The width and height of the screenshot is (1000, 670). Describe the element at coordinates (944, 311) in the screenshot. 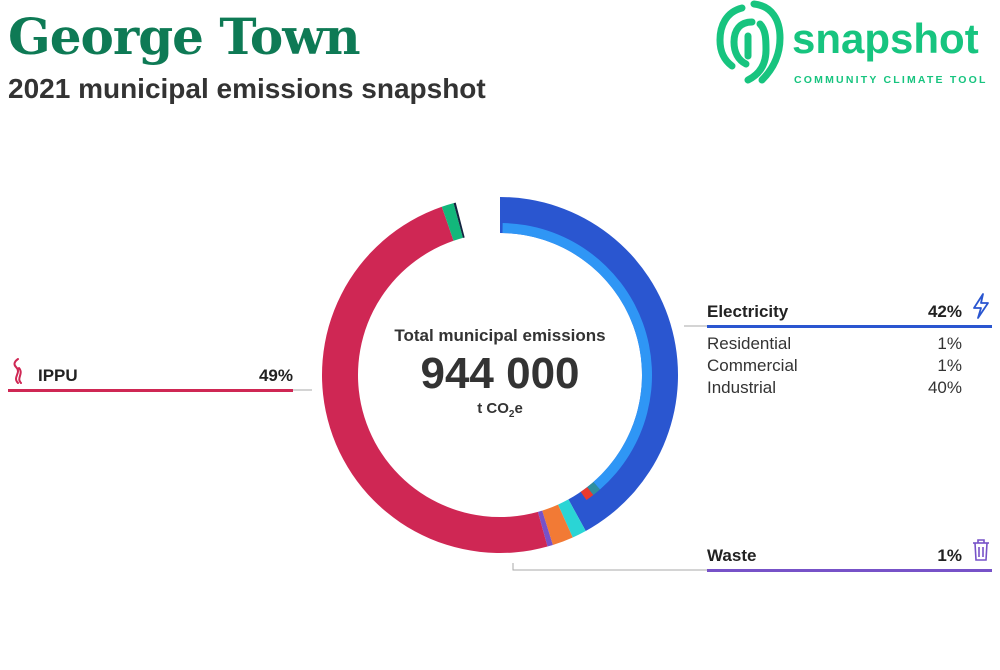

I see `electricity-percent: 42%` at that location.